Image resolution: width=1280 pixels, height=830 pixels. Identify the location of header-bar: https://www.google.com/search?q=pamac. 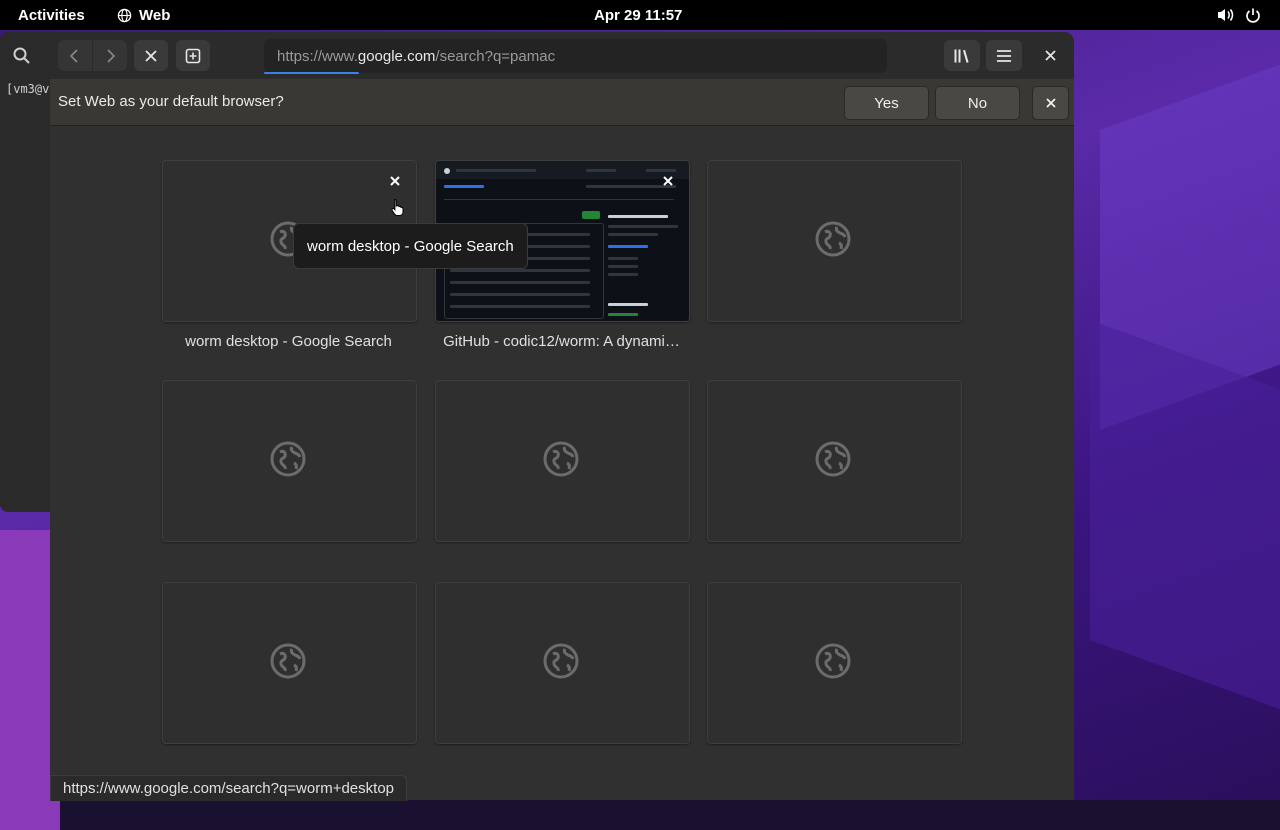
(562, 56).